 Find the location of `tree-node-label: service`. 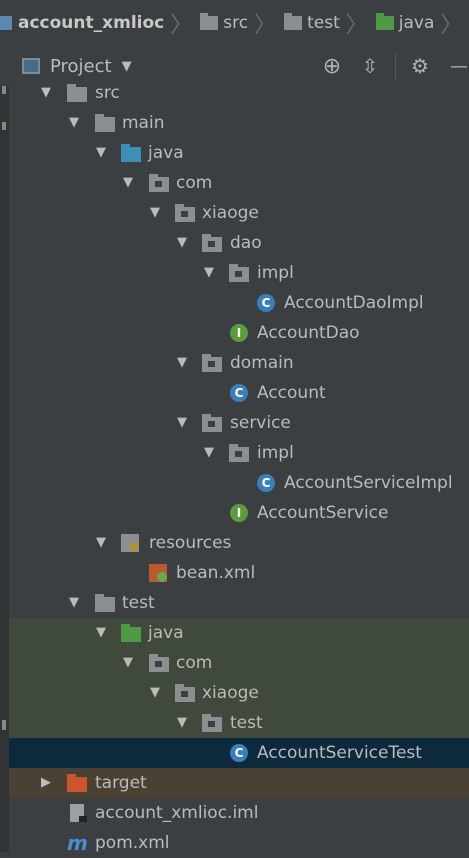

tree-node-label: service is located at coordinates (260, 423).